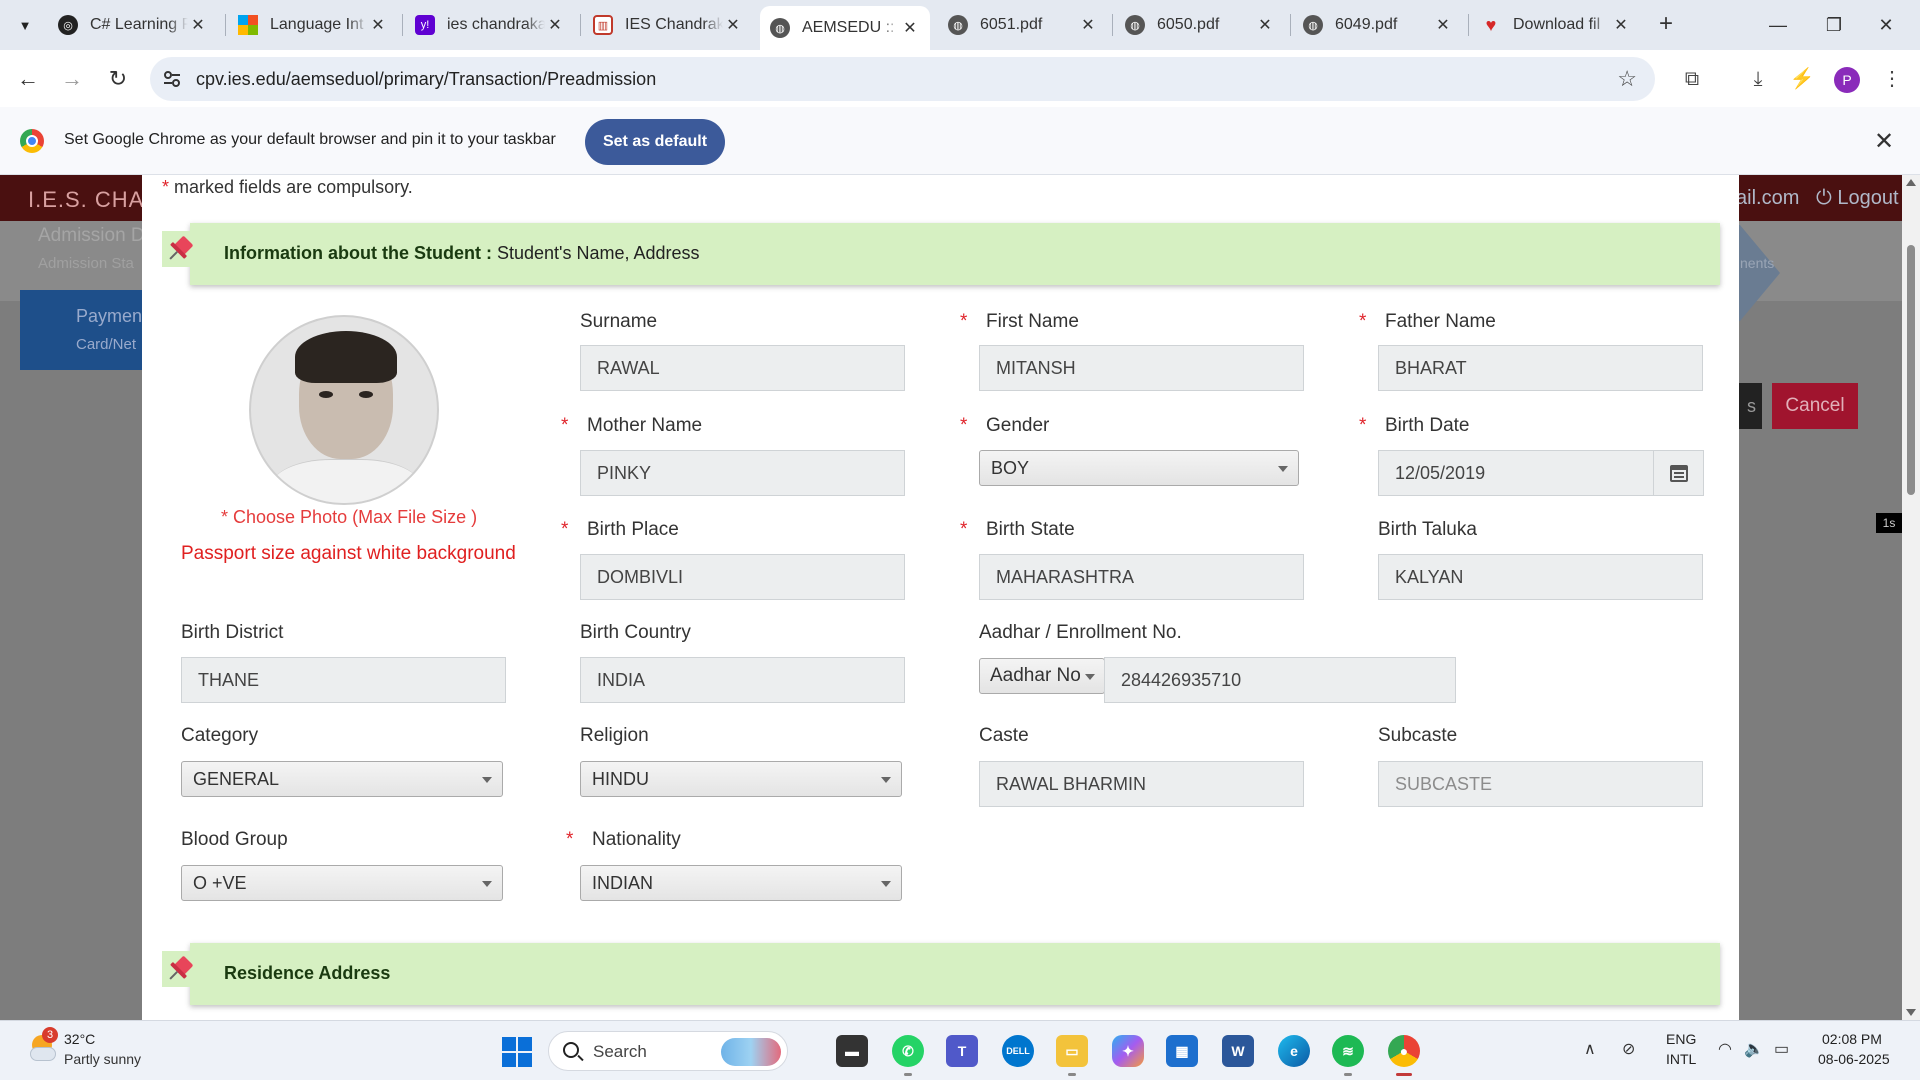 The width and height of the screenshot is (1920, 1080). What do you see at coordinates (1139, 468) in the screenshot?
I see `gender-select: BOY` at bounding box center [1139, 468].